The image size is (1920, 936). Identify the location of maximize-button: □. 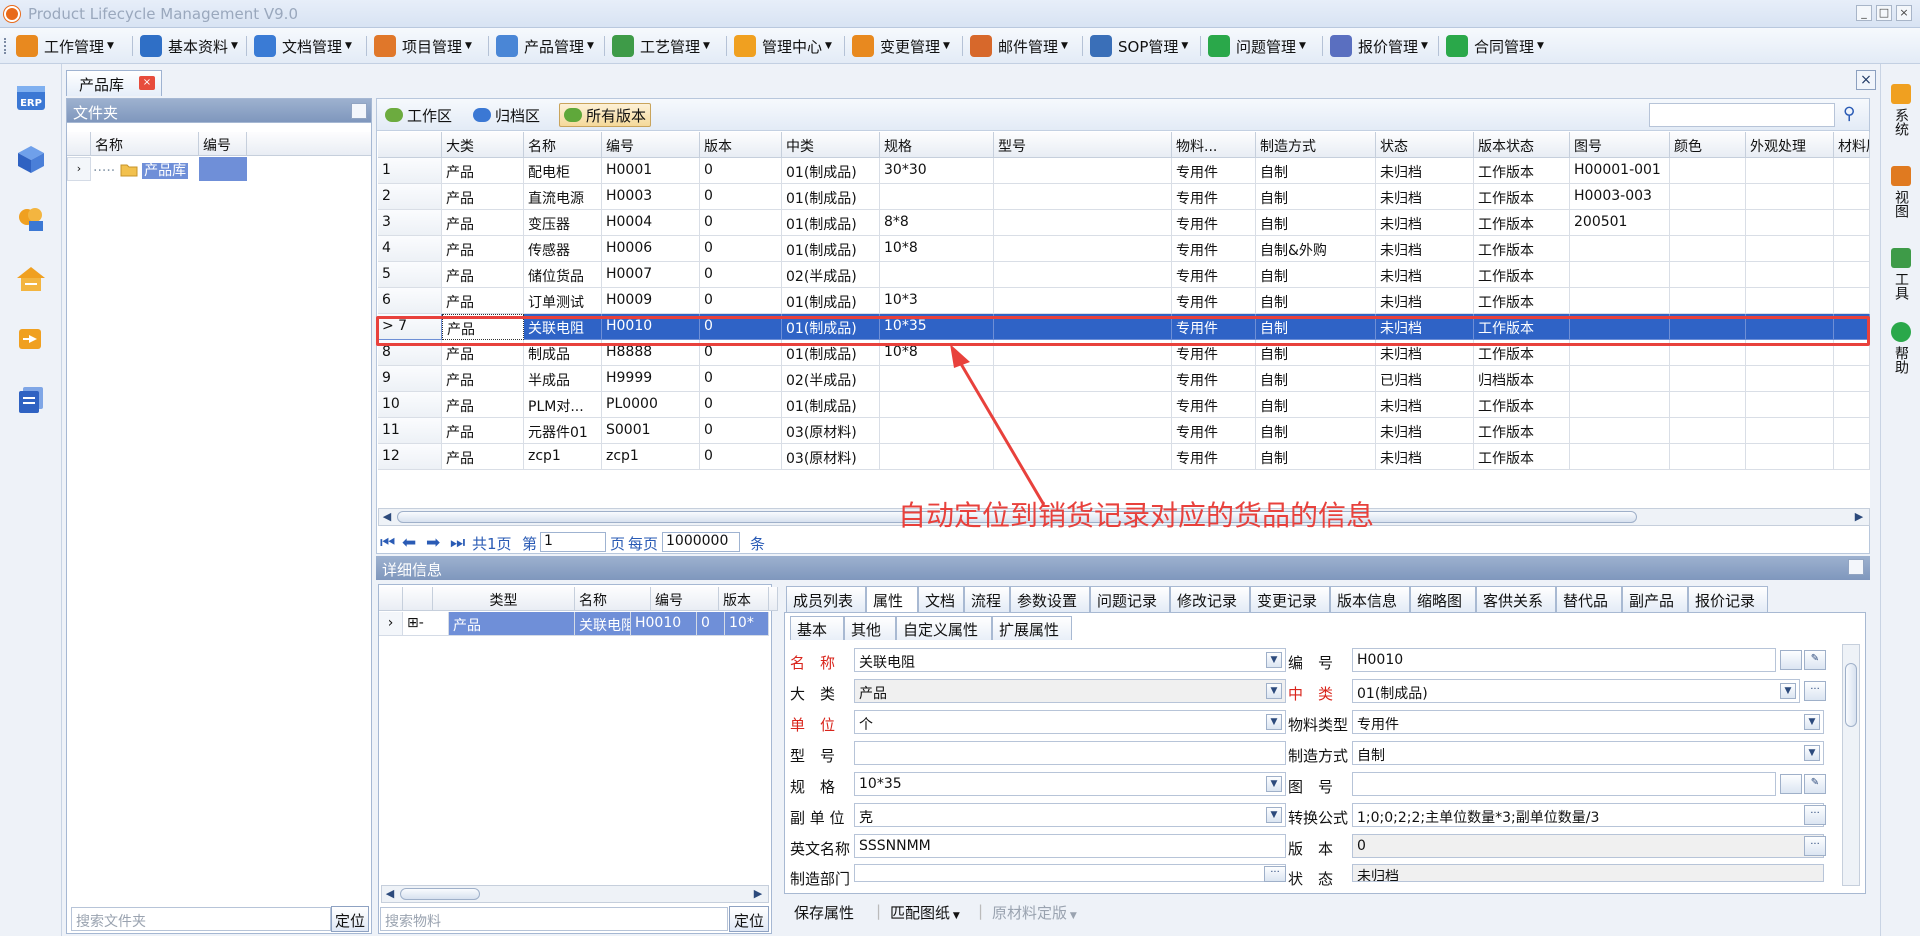
(1884, 13).